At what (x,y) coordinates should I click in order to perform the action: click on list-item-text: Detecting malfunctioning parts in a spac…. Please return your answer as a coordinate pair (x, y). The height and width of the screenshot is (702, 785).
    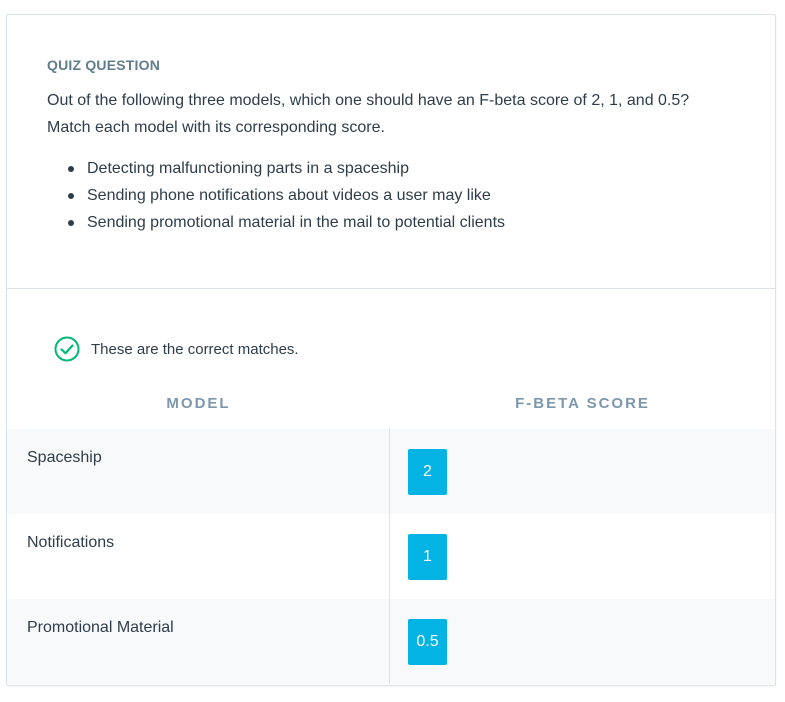
    Looking at the image, I should click on (248, 168).